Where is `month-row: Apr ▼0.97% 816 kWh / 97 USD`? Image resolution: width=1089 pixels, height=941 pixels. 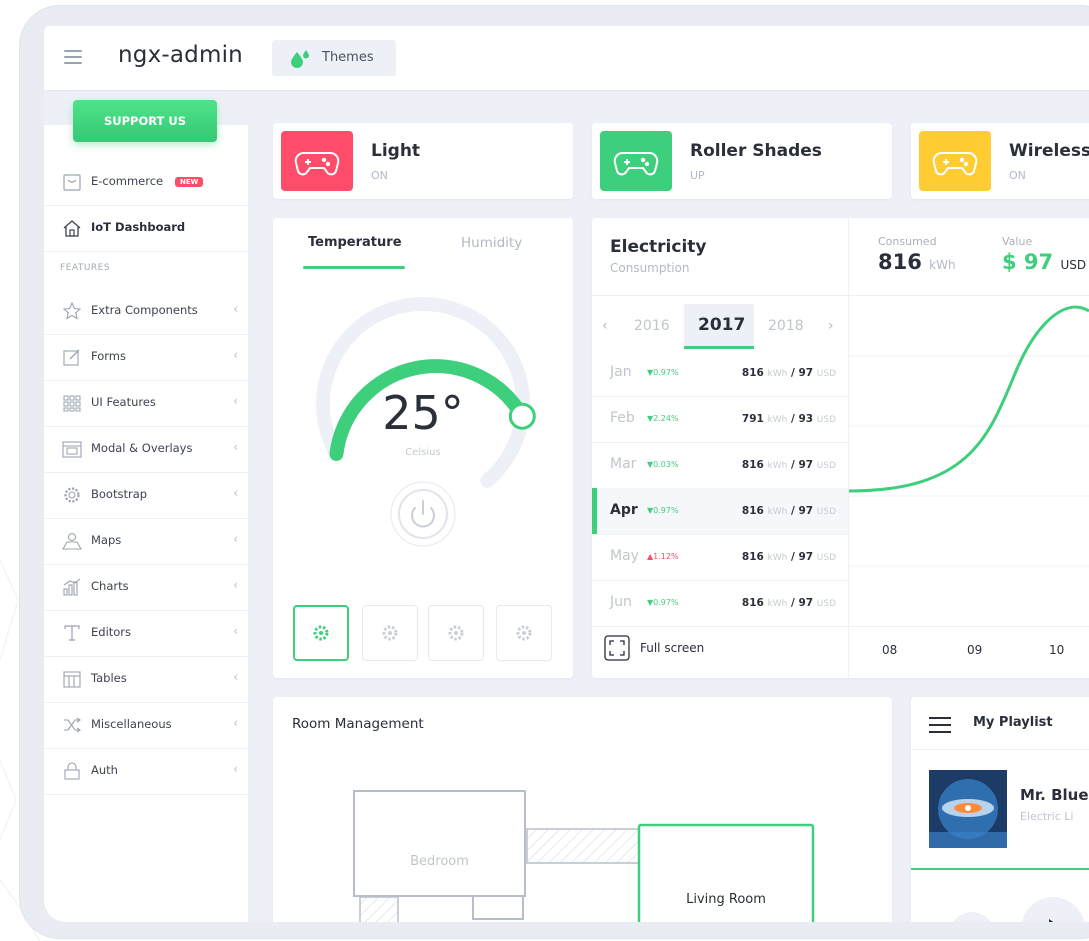 month-row: Apr ▼0.97% 816 kWh / 97 USD is located at coordinates (720, 511).